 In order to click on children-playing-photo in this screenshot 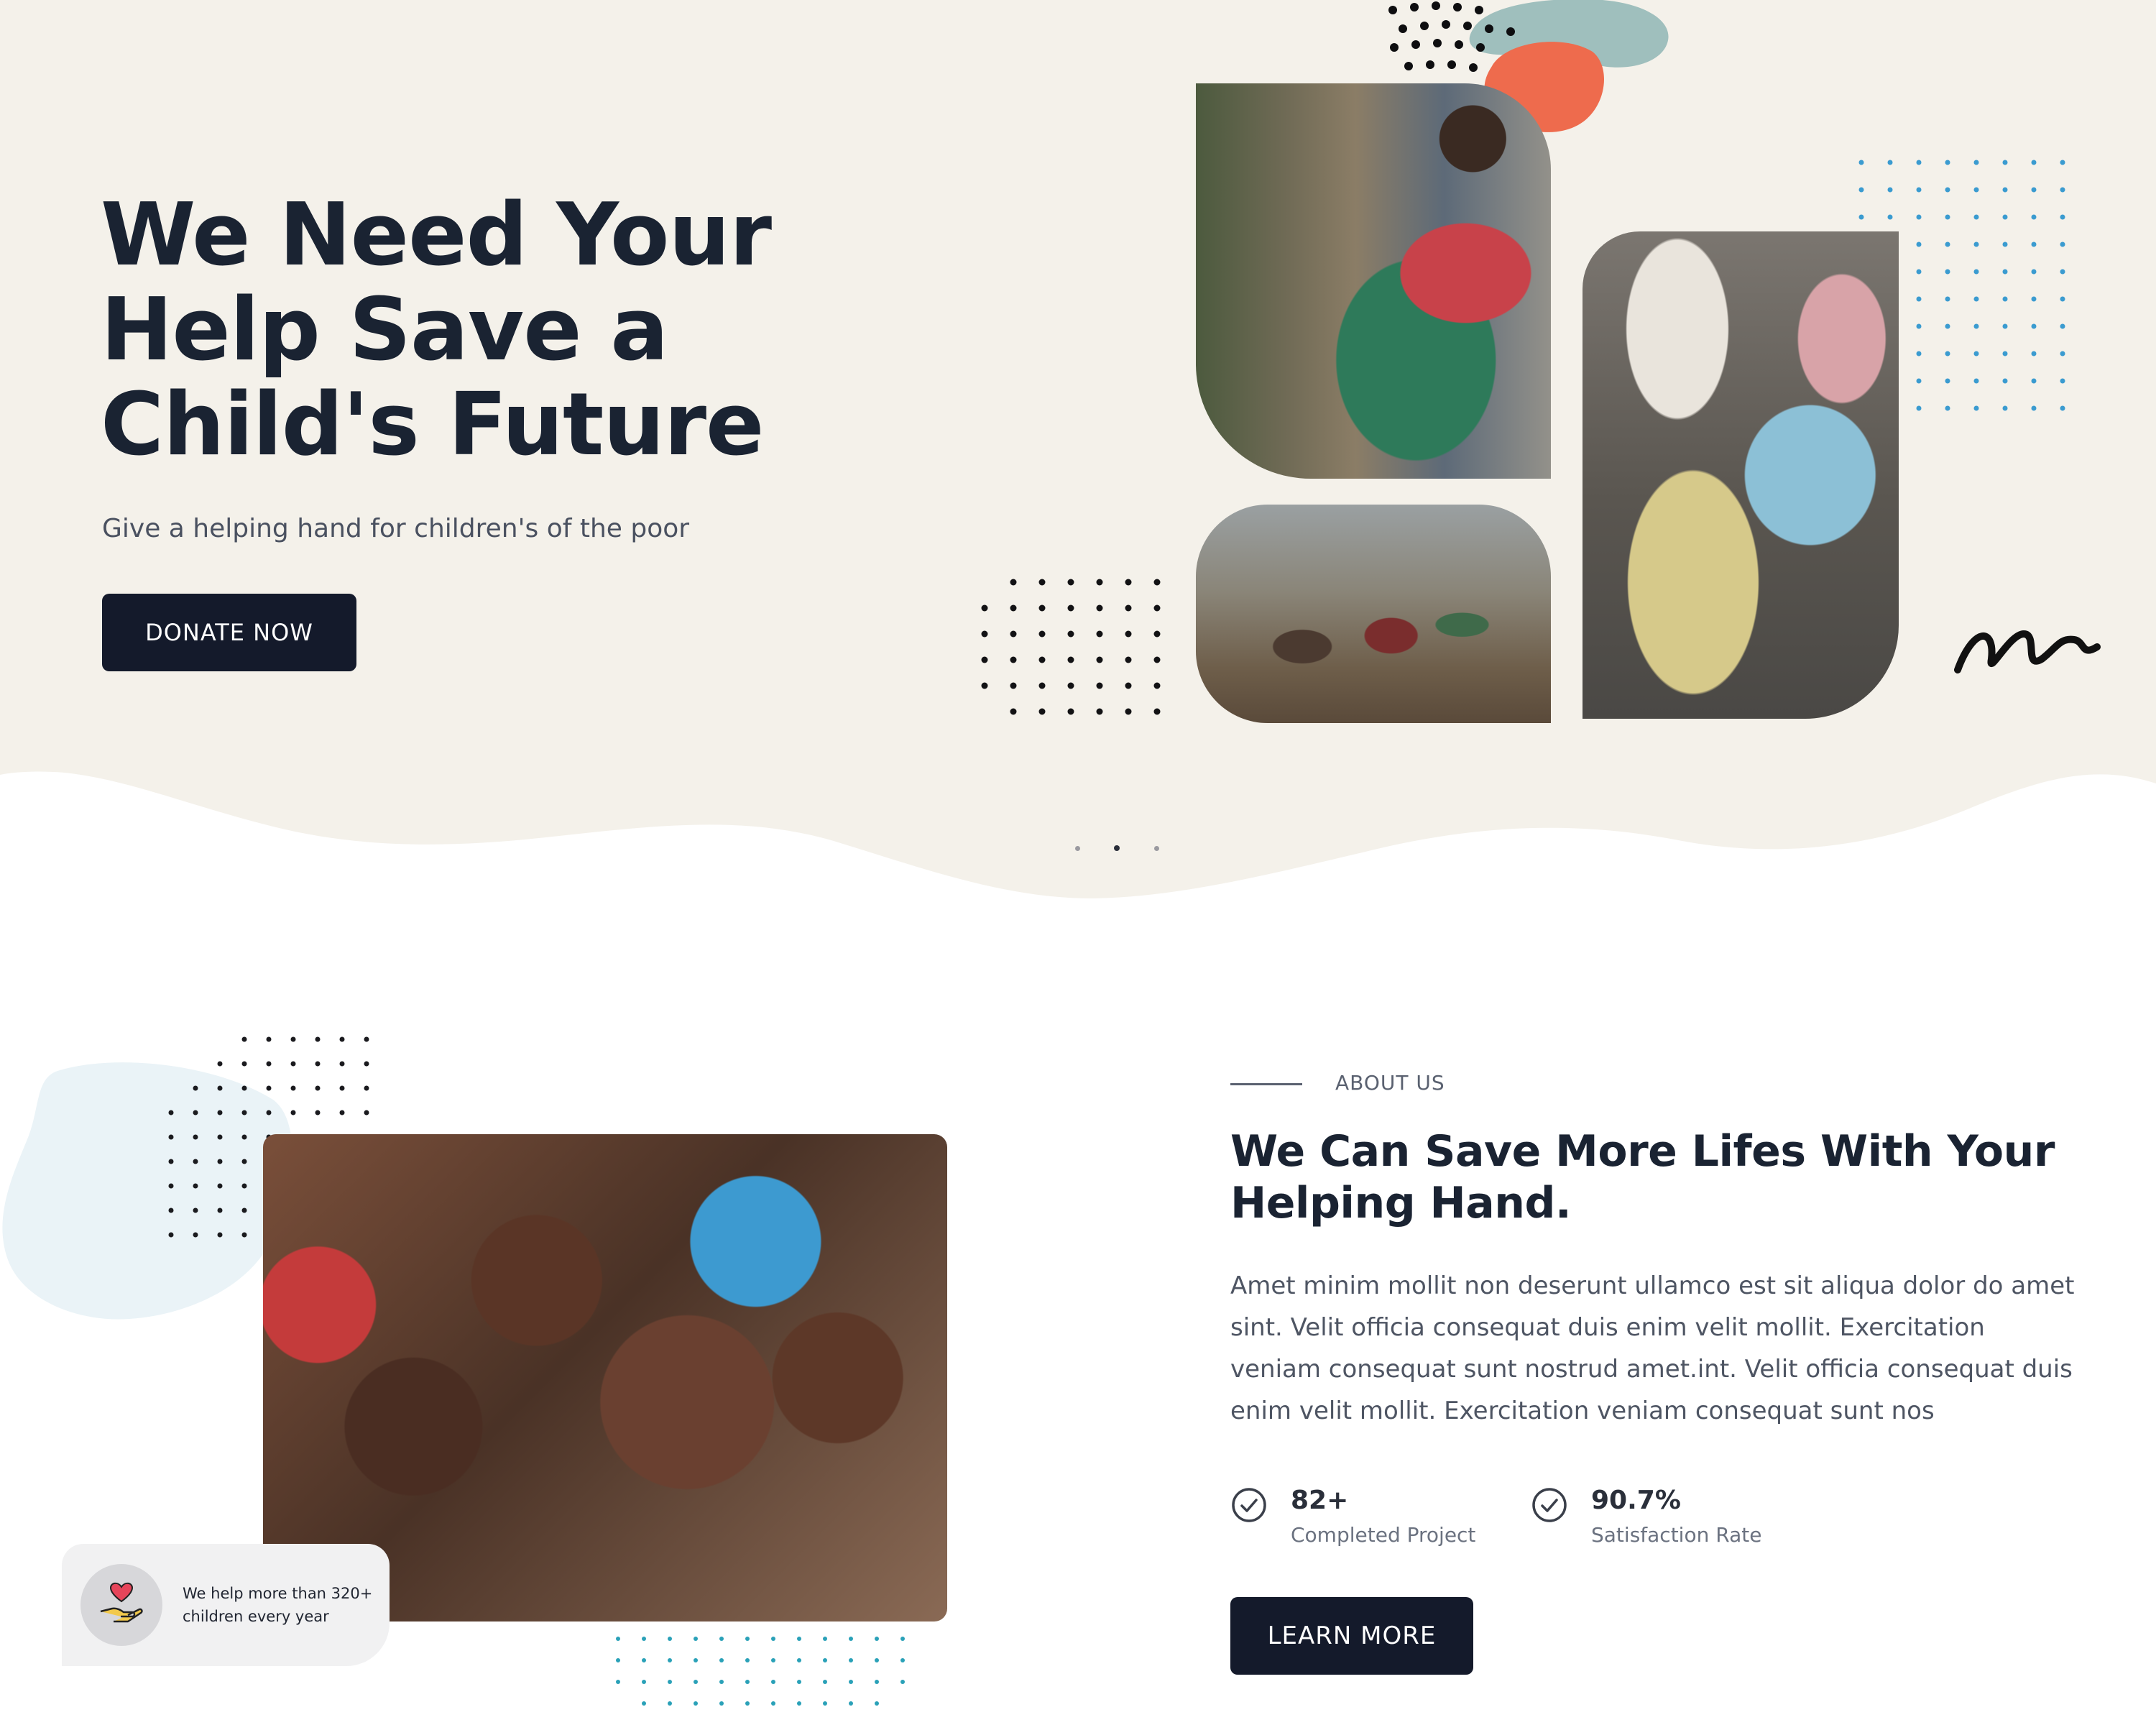, I will do `click(1373, 614)`.